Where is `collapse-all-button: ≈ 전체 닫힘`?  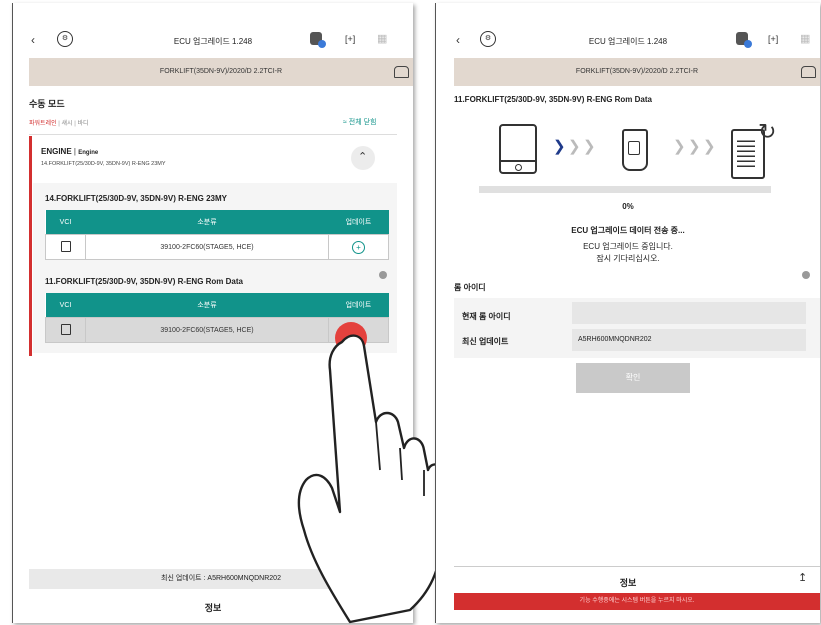
collapse-all-button: ≈ 전체 닫힘 is located at coordinates (360, 122).